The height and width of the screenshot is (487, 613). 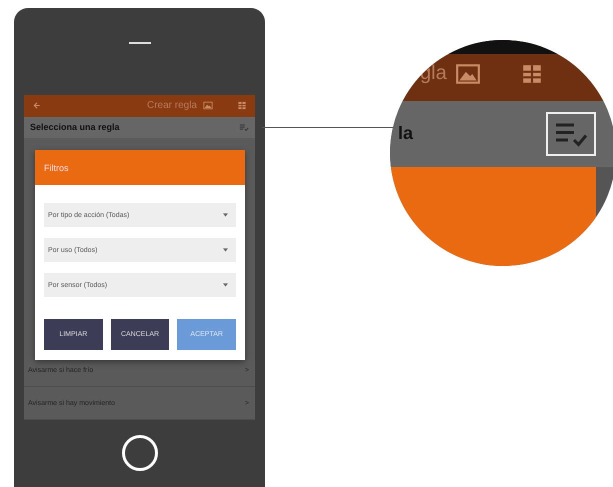 What do you see at coordinates (37, 105) in the screenshot?
I see `back-arrow-icon` at bounding box center [37, 105].